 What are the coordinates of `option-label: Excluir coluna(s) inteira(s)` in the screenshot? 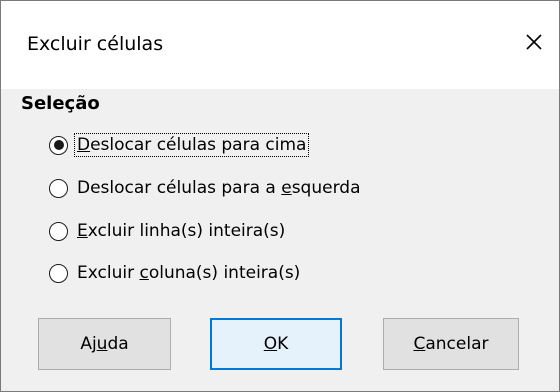 It's located at (189, 273).